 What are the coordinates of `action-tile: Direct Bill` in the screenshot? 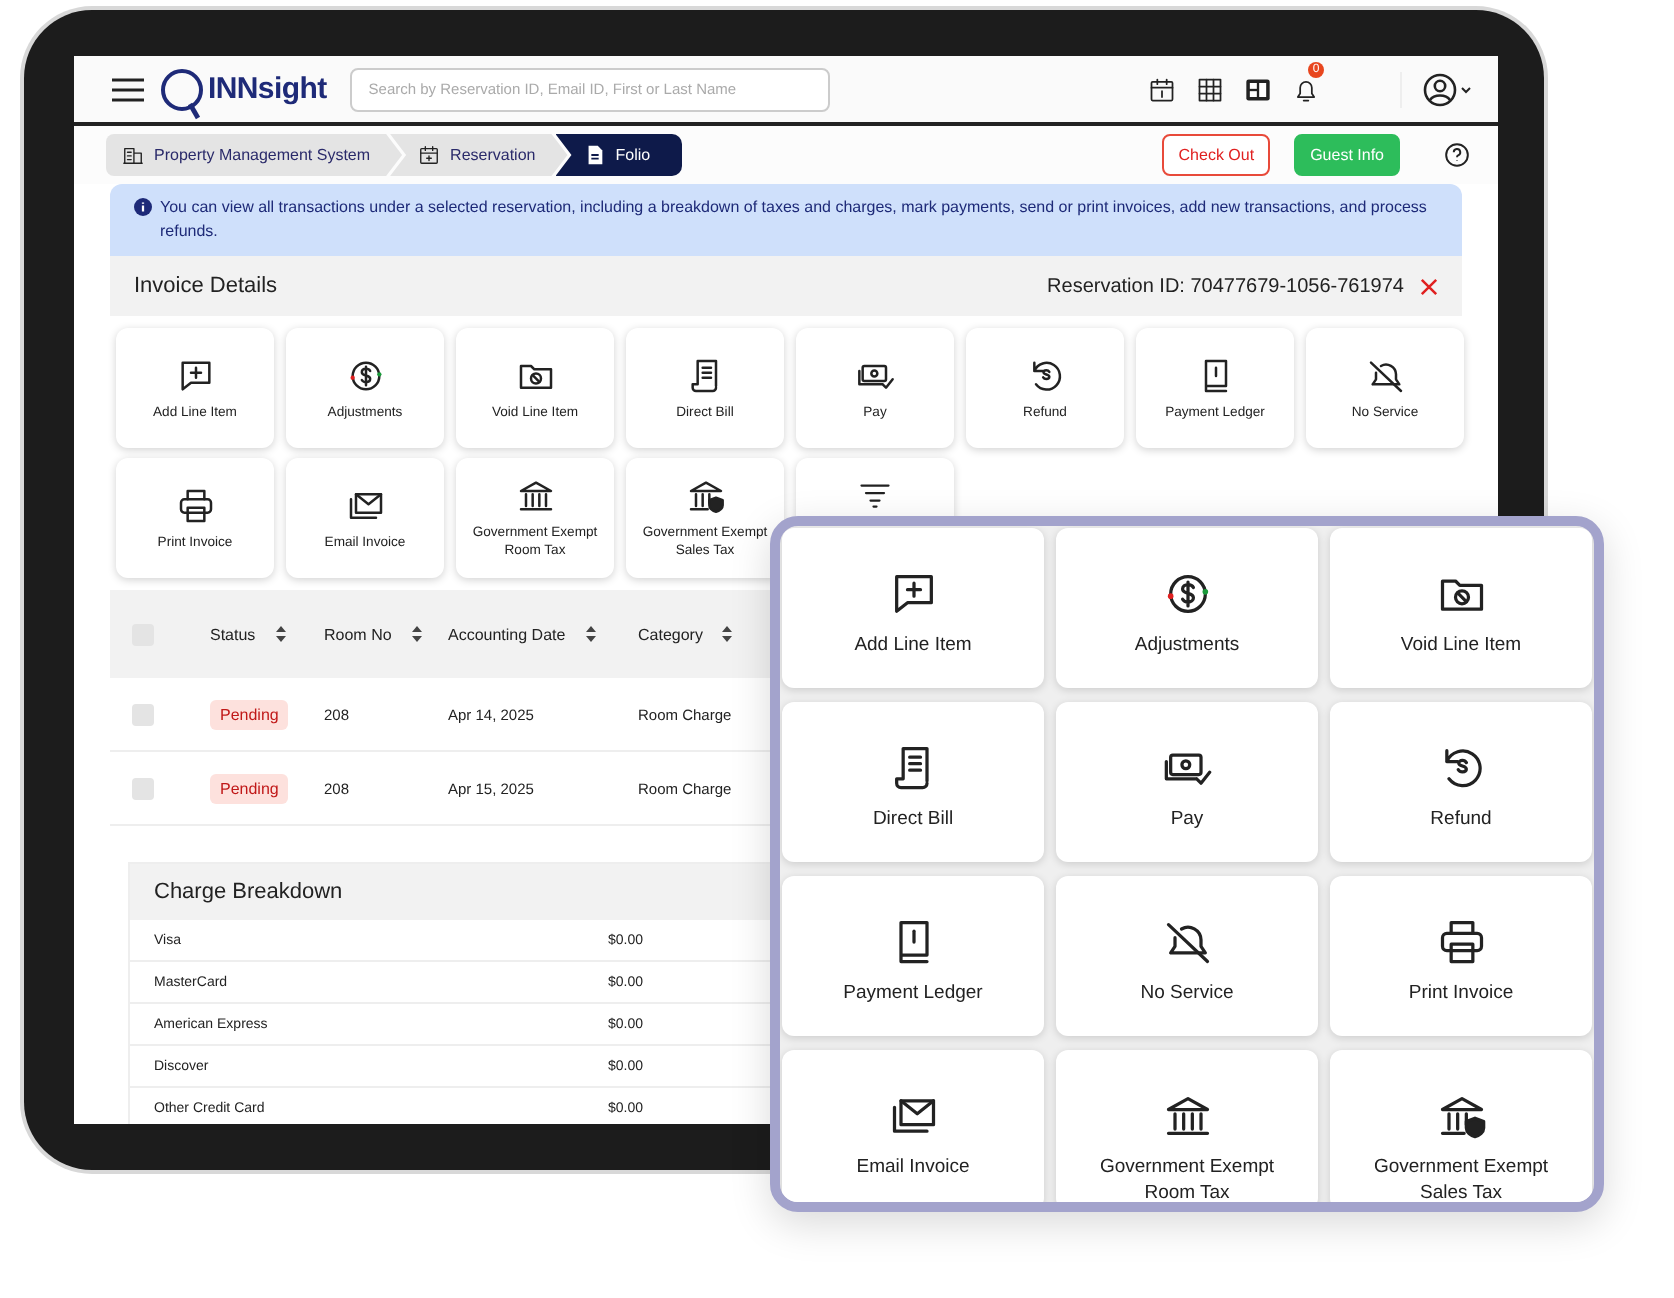 It's located at (913, 782).